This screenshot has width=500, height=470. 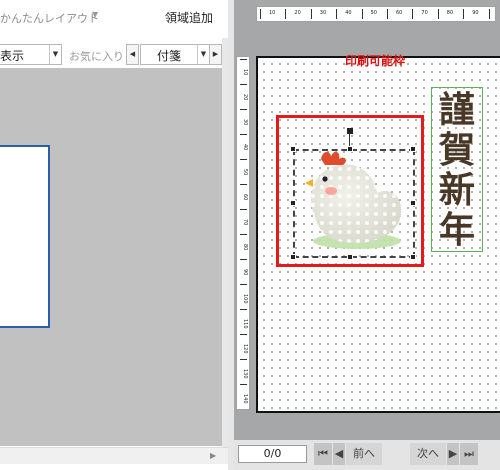 I want to click on display-dropdown-value: 表示, so click(x=12, y=56).